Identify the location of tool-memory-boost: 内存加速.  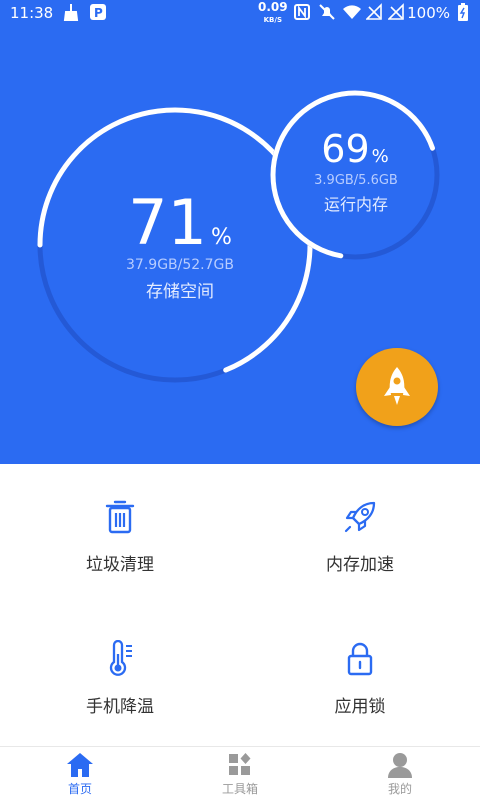
(360, 536).